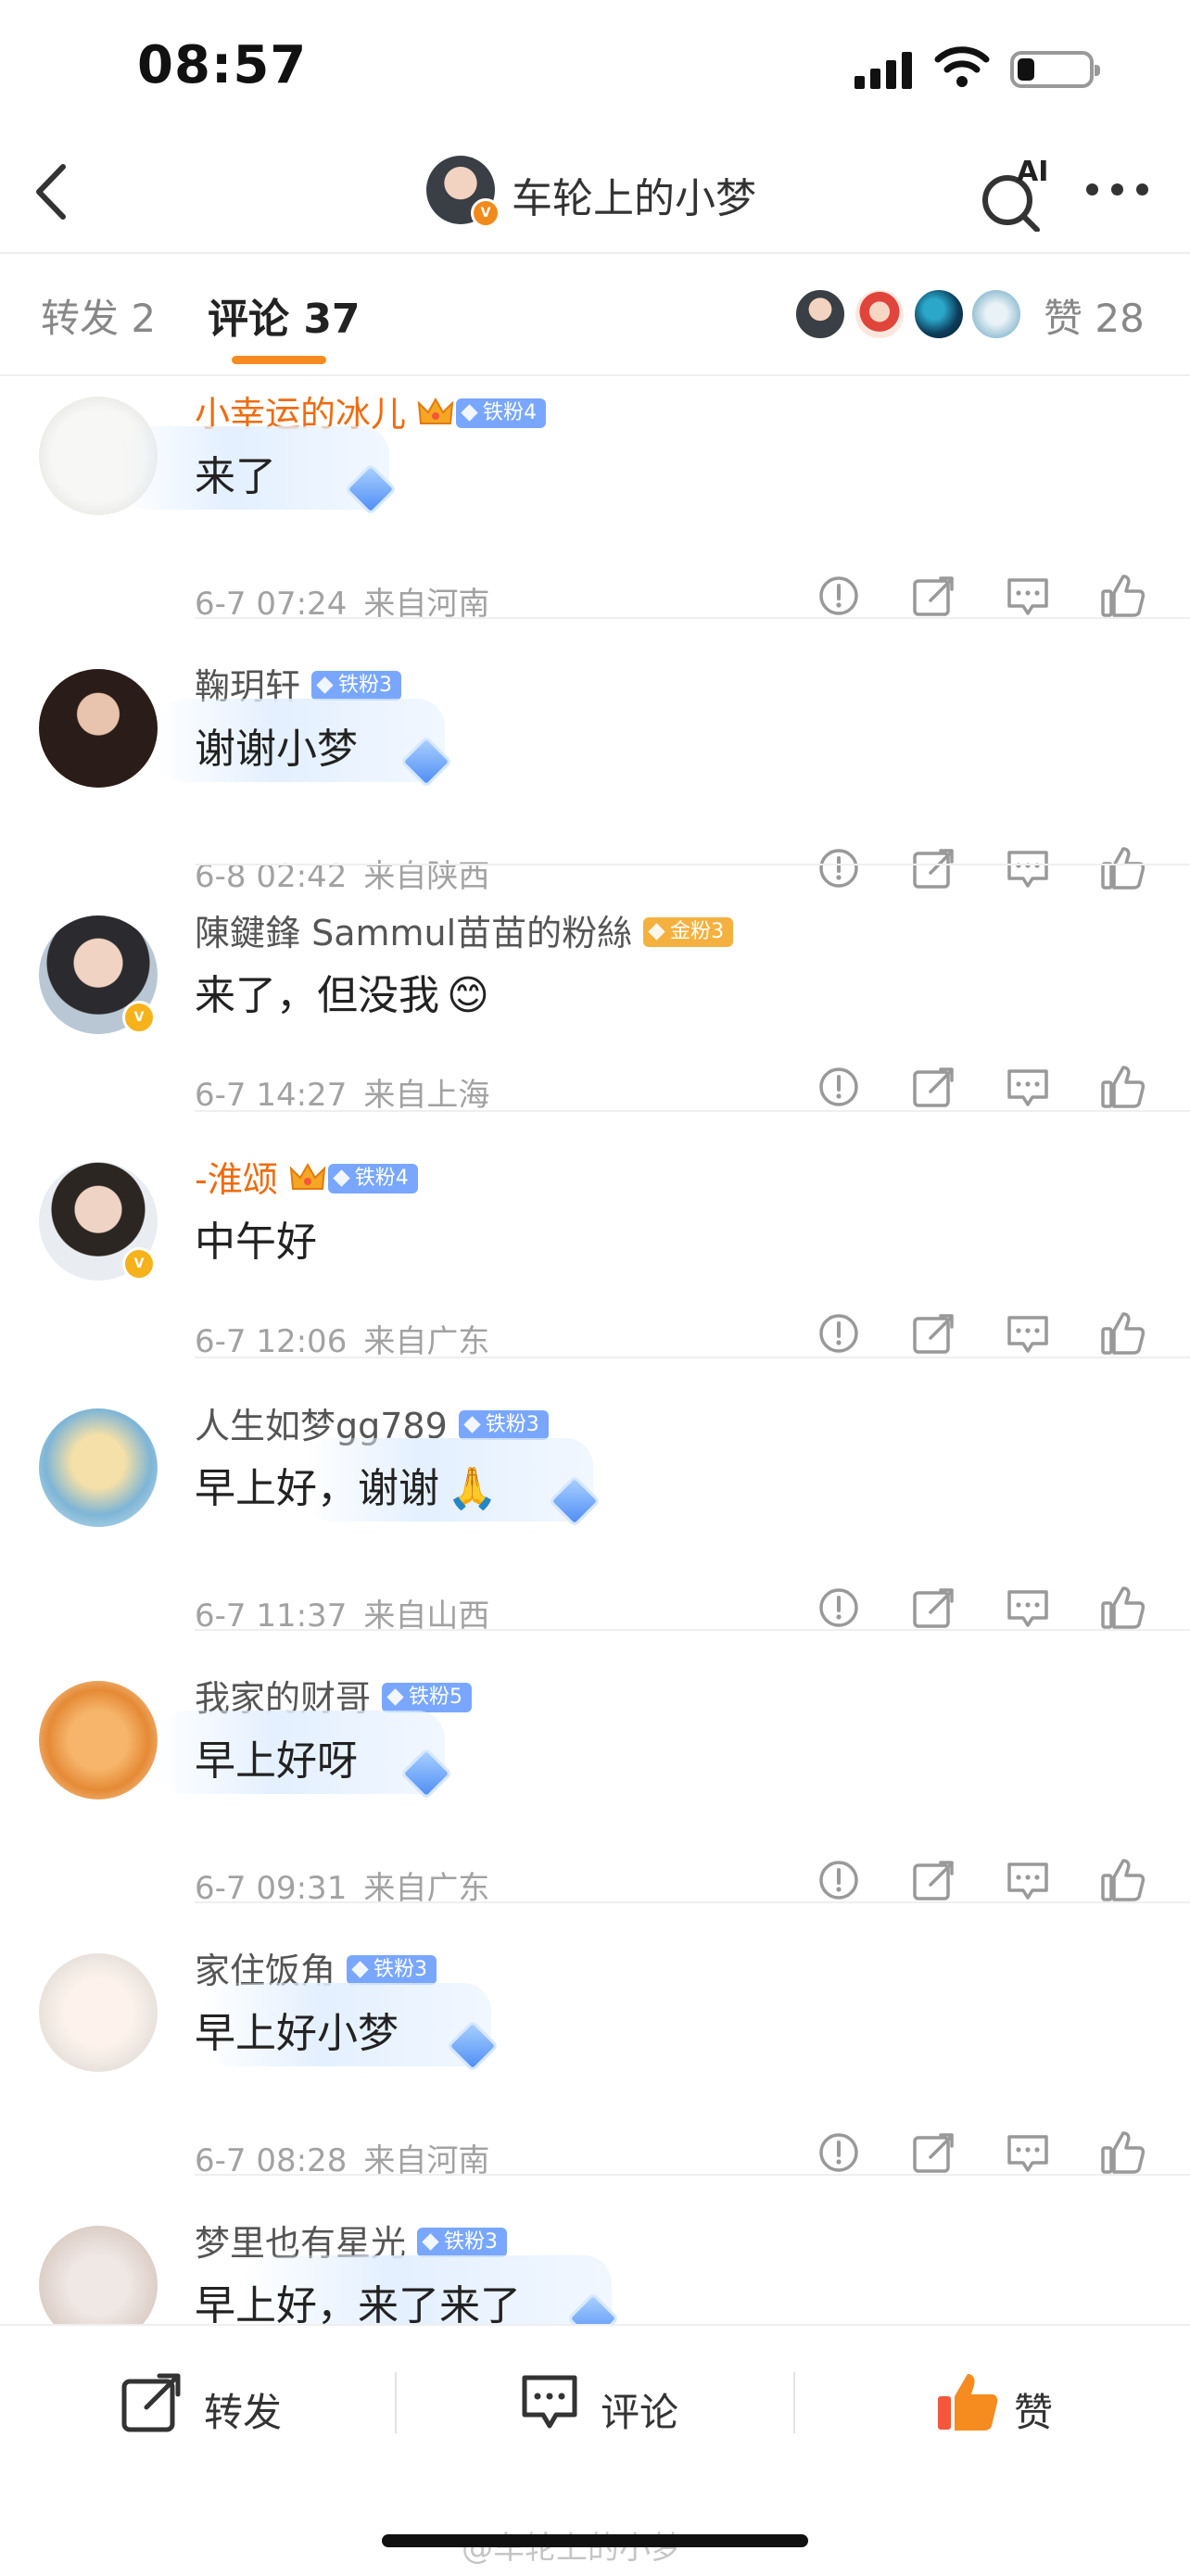  Describe the element at coordinates (243, 2413) in the screenshot. I see `repost-label: 转发` at that location.